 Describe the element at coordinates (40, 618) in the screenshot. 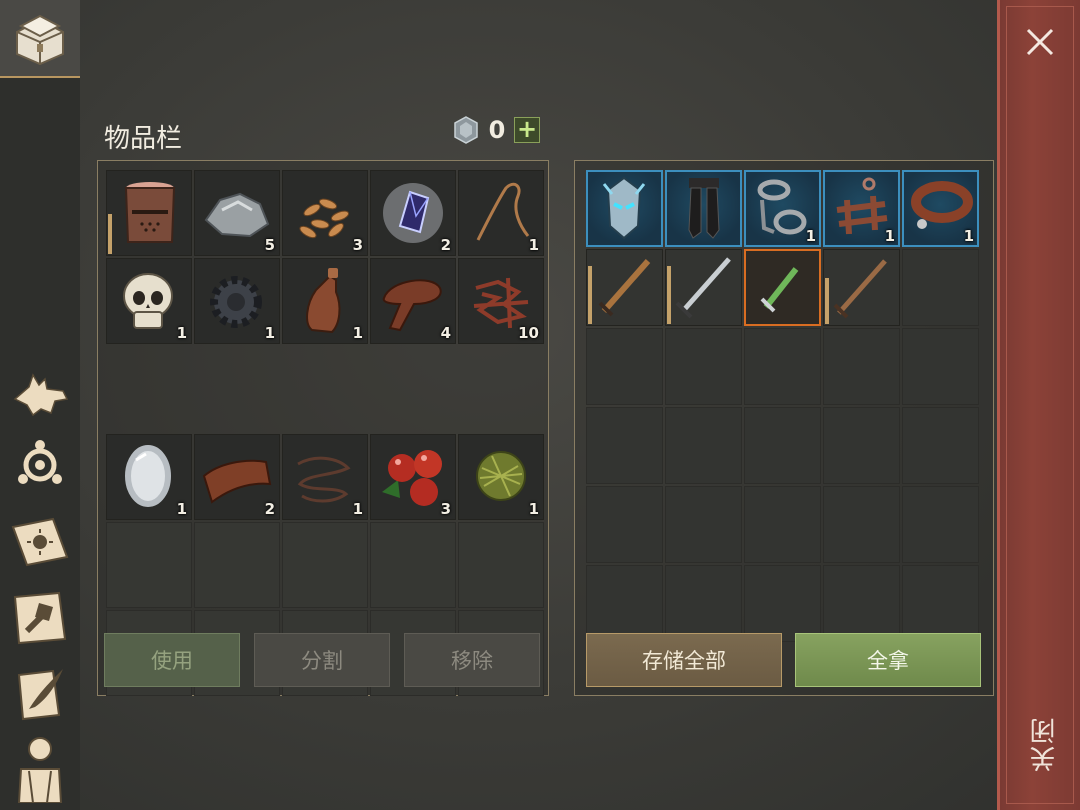

I see `crafting-tab` at that location.